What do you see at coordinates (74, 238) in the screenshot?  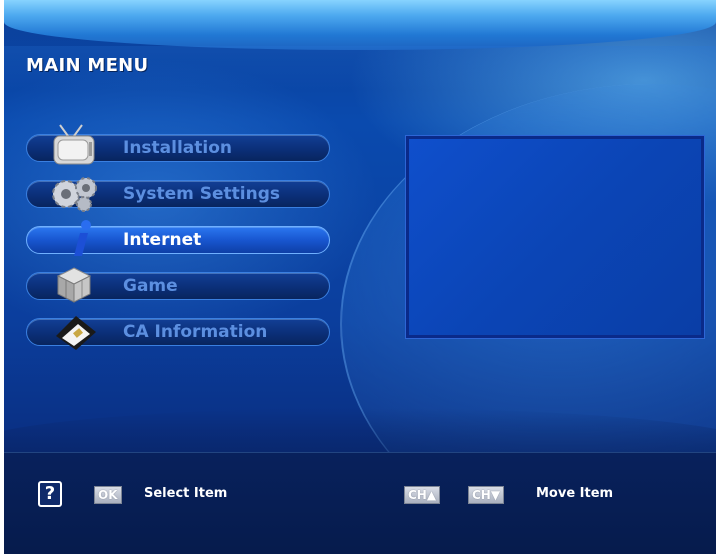 I see `info-icon` at bounding box center [74, 238].